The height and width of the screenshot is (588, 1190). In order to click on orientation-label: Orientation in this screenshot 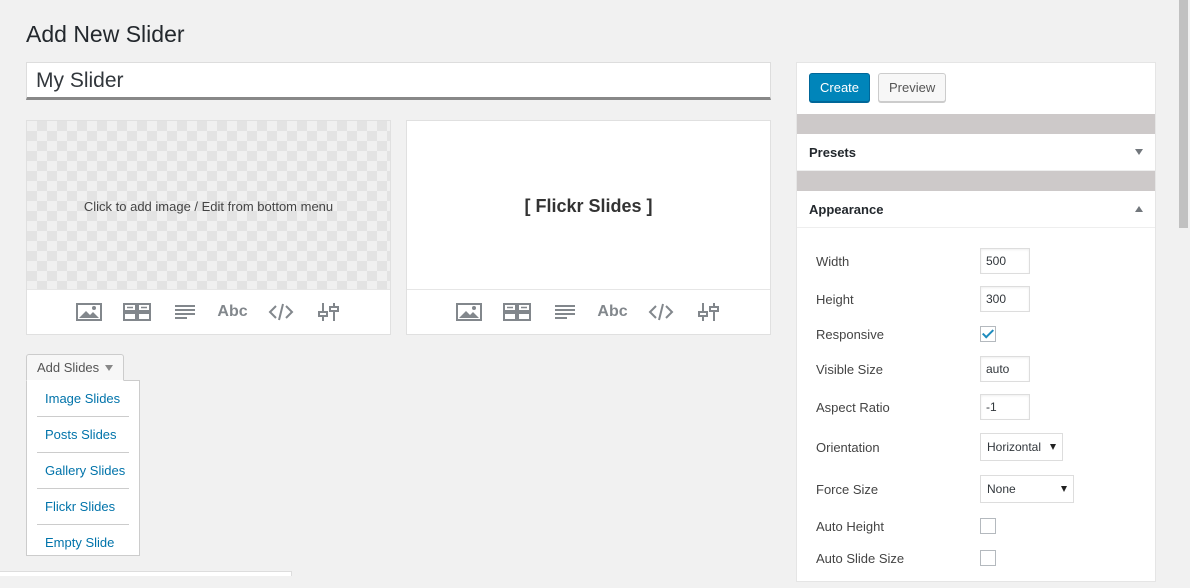, I will do `click(848, 447)`.